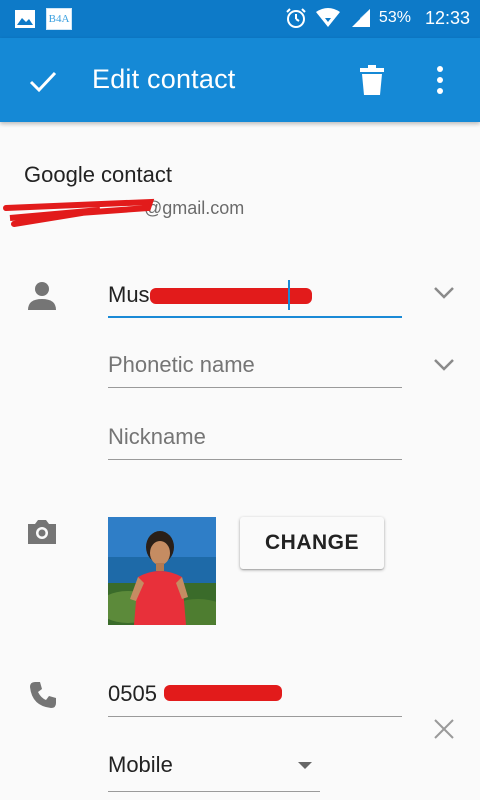 The image size is (480, 800). I want to click on nickname-field: Nickname, so click(255, 438).